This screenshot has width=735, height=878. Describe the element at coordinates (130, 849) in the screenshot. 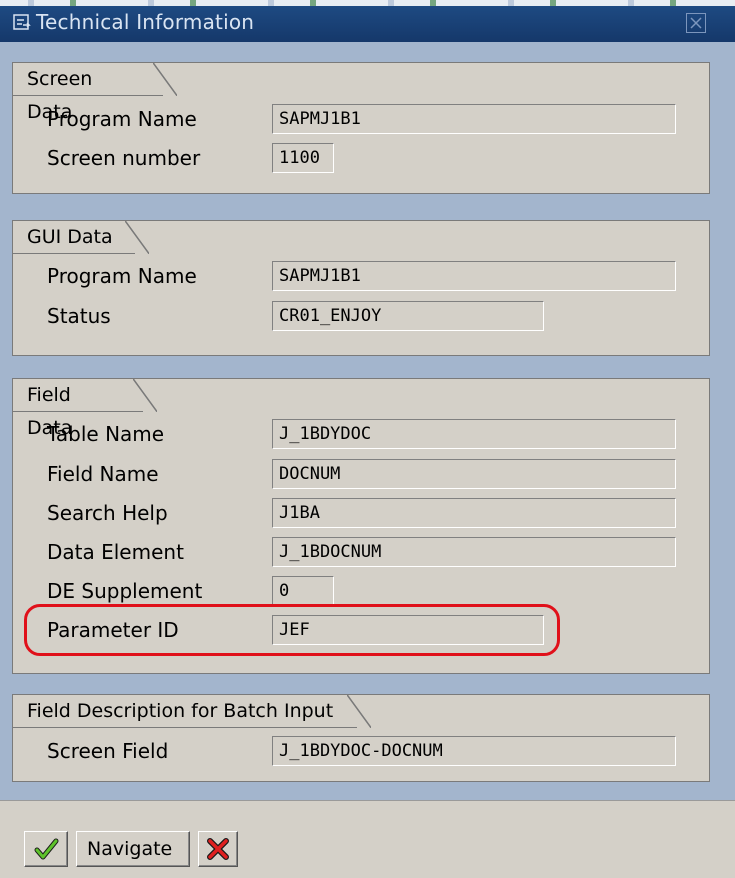

I see `navigate-label: Navigate` at that location.